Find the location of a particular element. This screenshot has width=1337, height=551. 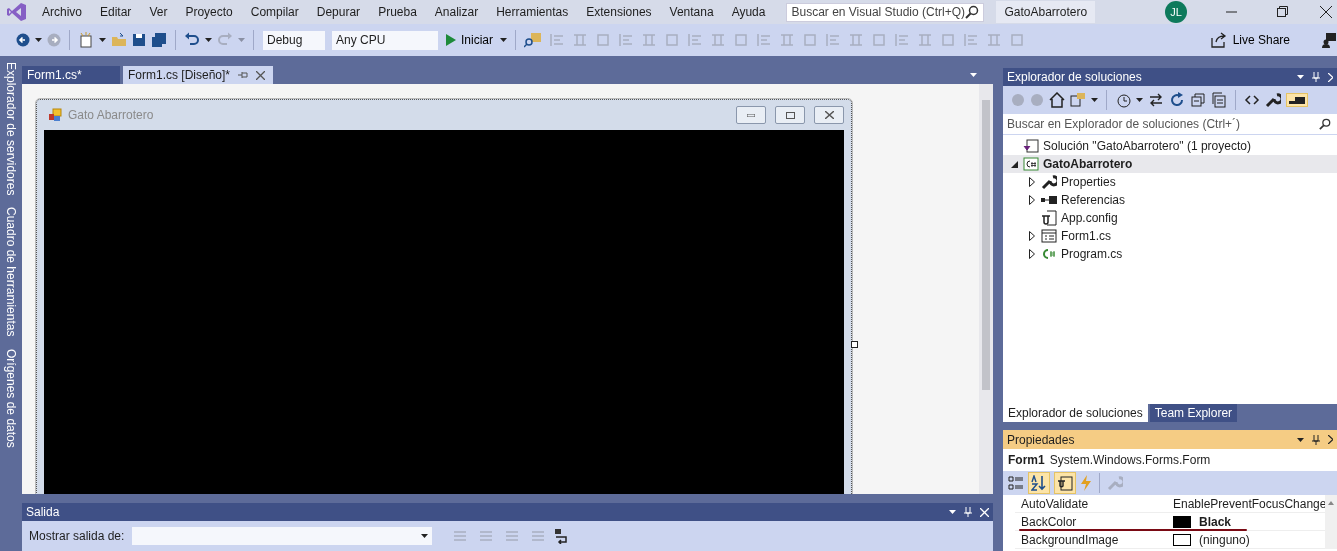

side-tab: Cuadro de herramientas is located at coordinates (11, 272).